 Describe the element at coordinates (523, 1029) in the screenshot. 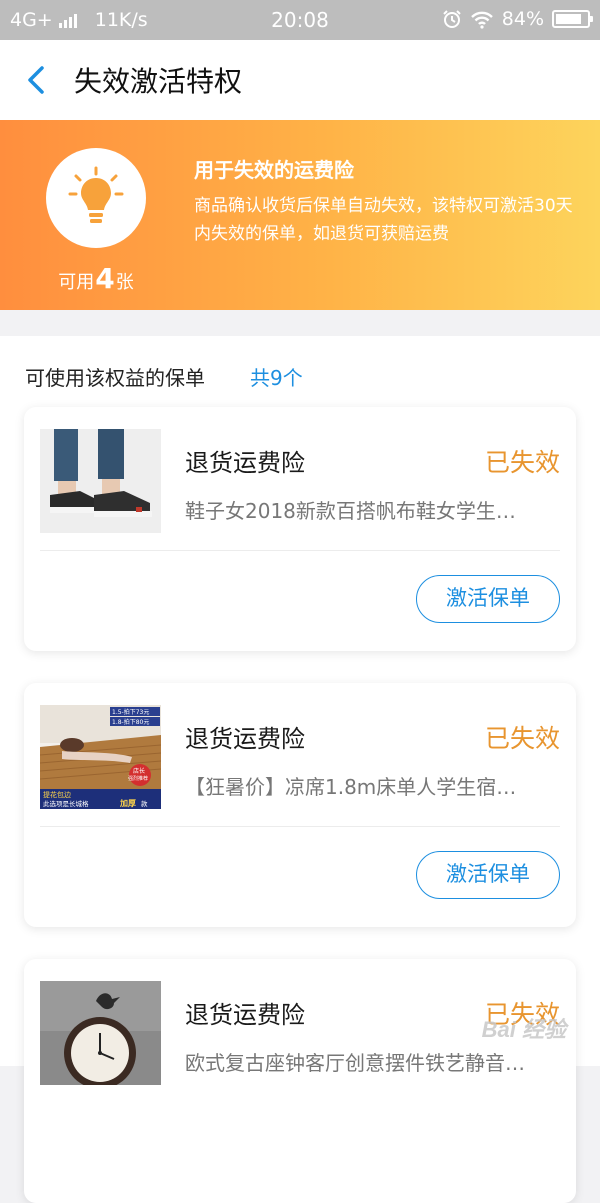

I see `baidu-watermark: Bai 经验` at that location.